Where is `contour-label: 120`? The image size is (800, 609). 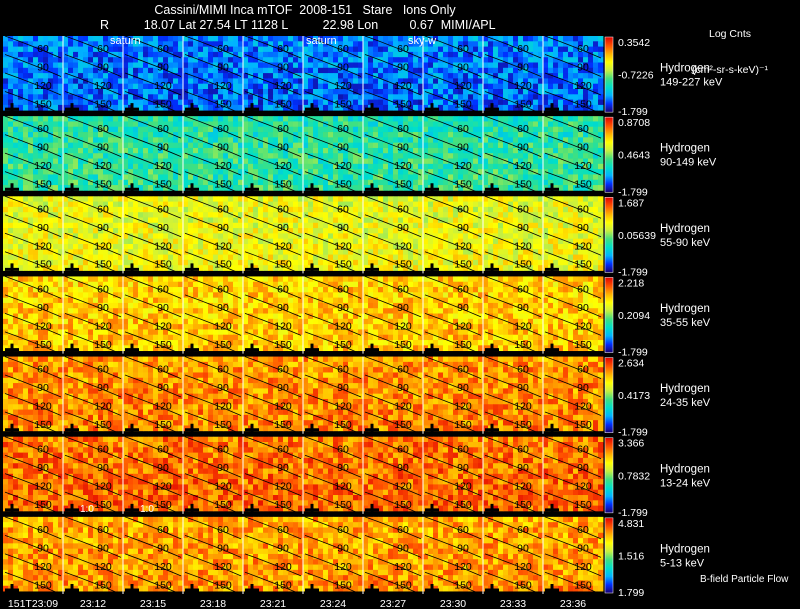 contour-label: 120 is located at coordinates (163, 166).